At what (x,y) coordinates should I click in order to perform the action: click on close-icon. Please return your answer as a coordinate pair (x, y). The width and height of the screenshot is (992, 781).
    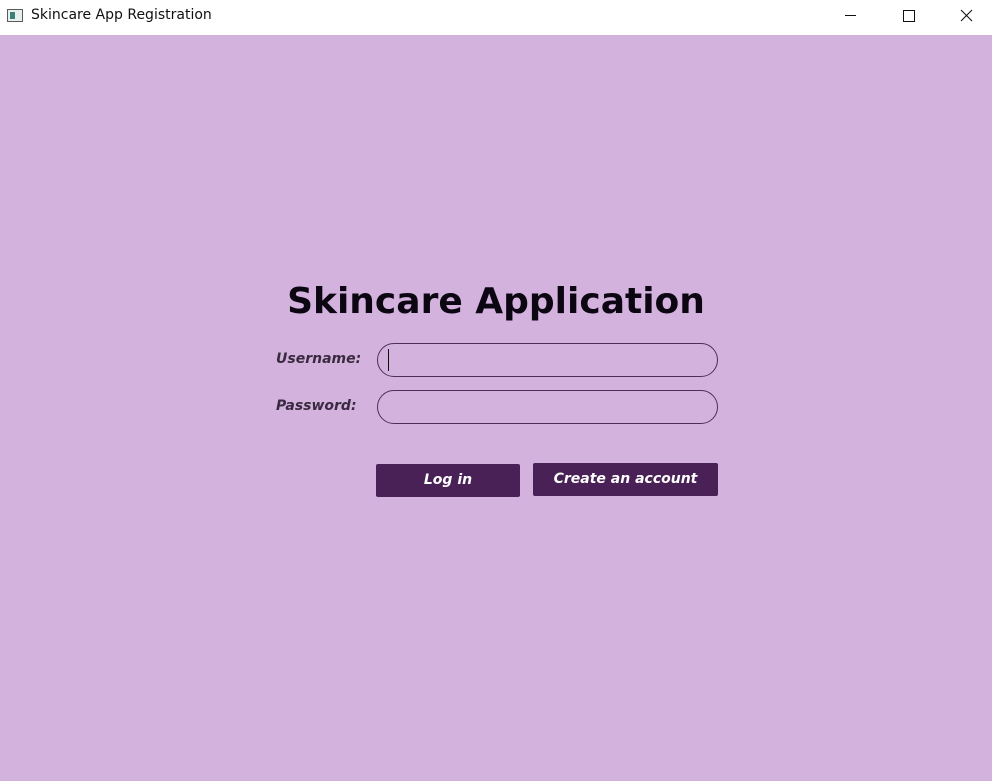
    Looking at the image, I should click on (966, 15).